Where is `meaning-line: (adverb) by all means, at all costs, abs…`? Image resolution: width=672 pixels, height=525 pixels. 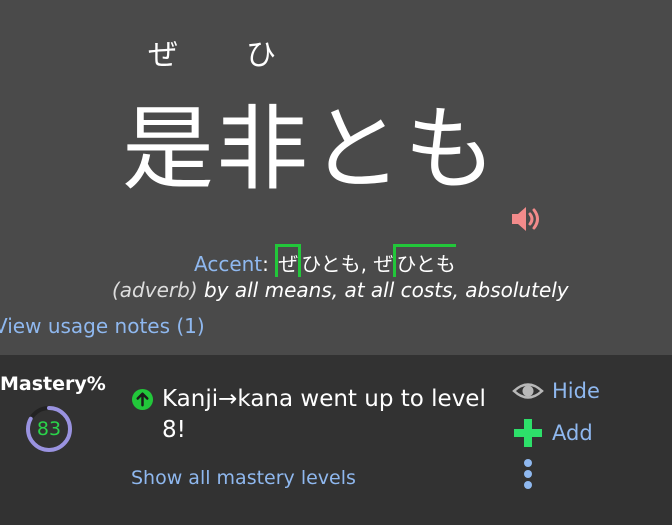 meaning-line: (adverb) by all means, at all costs, abs… is located at coordinates (340, 290).